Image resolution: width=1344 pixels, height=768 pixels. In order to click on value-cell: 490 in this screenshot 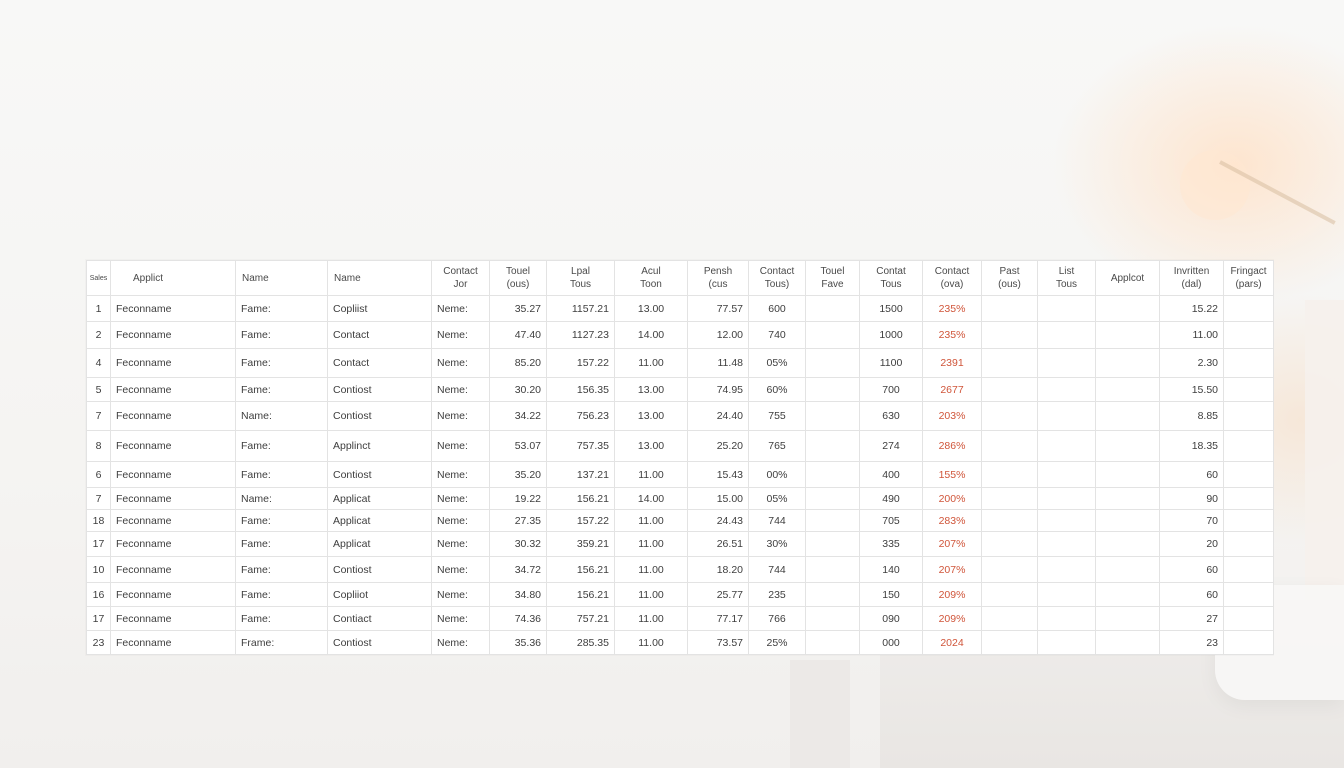, I will do `click(891, 498)`.